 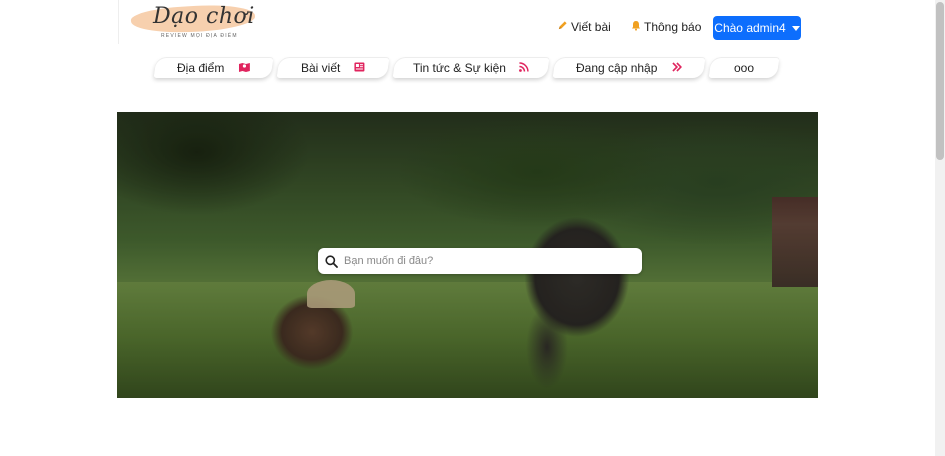 I want to click on site-logo: Dạo chơi REVIEW MỌI ĐỊA ĐIỂM, so click(x=188, y=22).